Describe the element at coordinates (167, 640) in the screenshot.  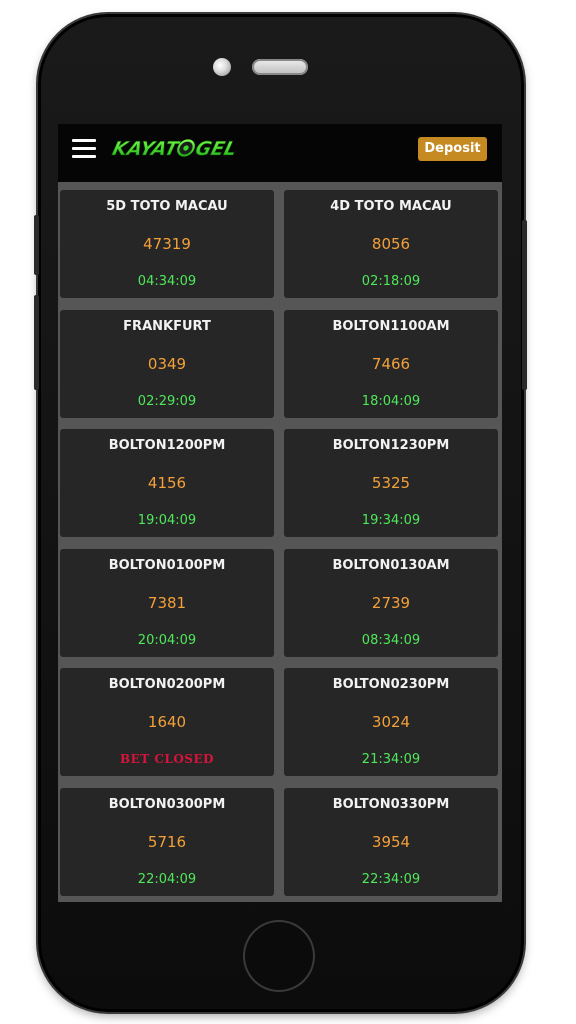
I see `countdown-timer: 20:04:09` at that location.